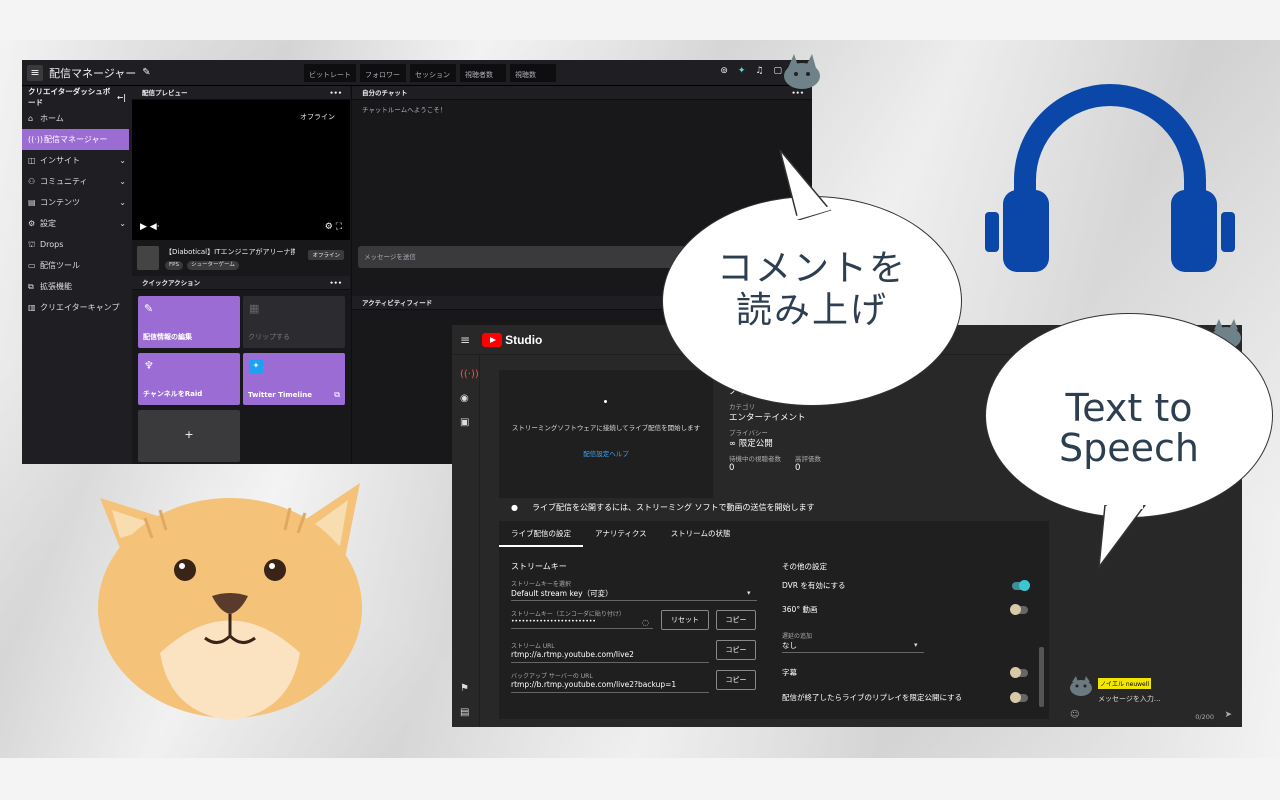 This screenshot has height=800, width=1280. What do you see at coordinates (464, 712) in the screenshot?
I see `report-icon: ▤` at bounding box center [464, 712].